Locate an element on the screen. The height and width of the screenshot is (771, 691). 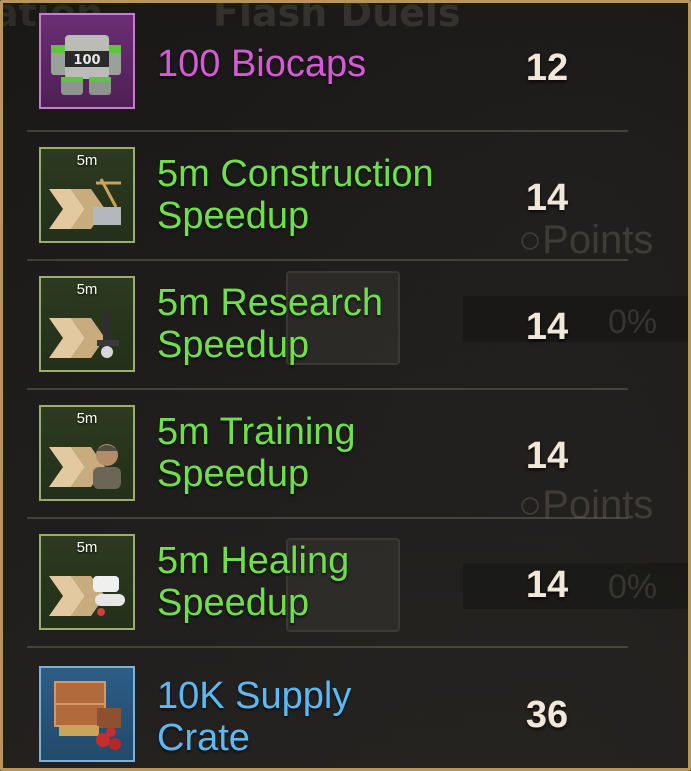
reward-row: 100 100 Biocaps 12 is located at coordinates (327, 67).